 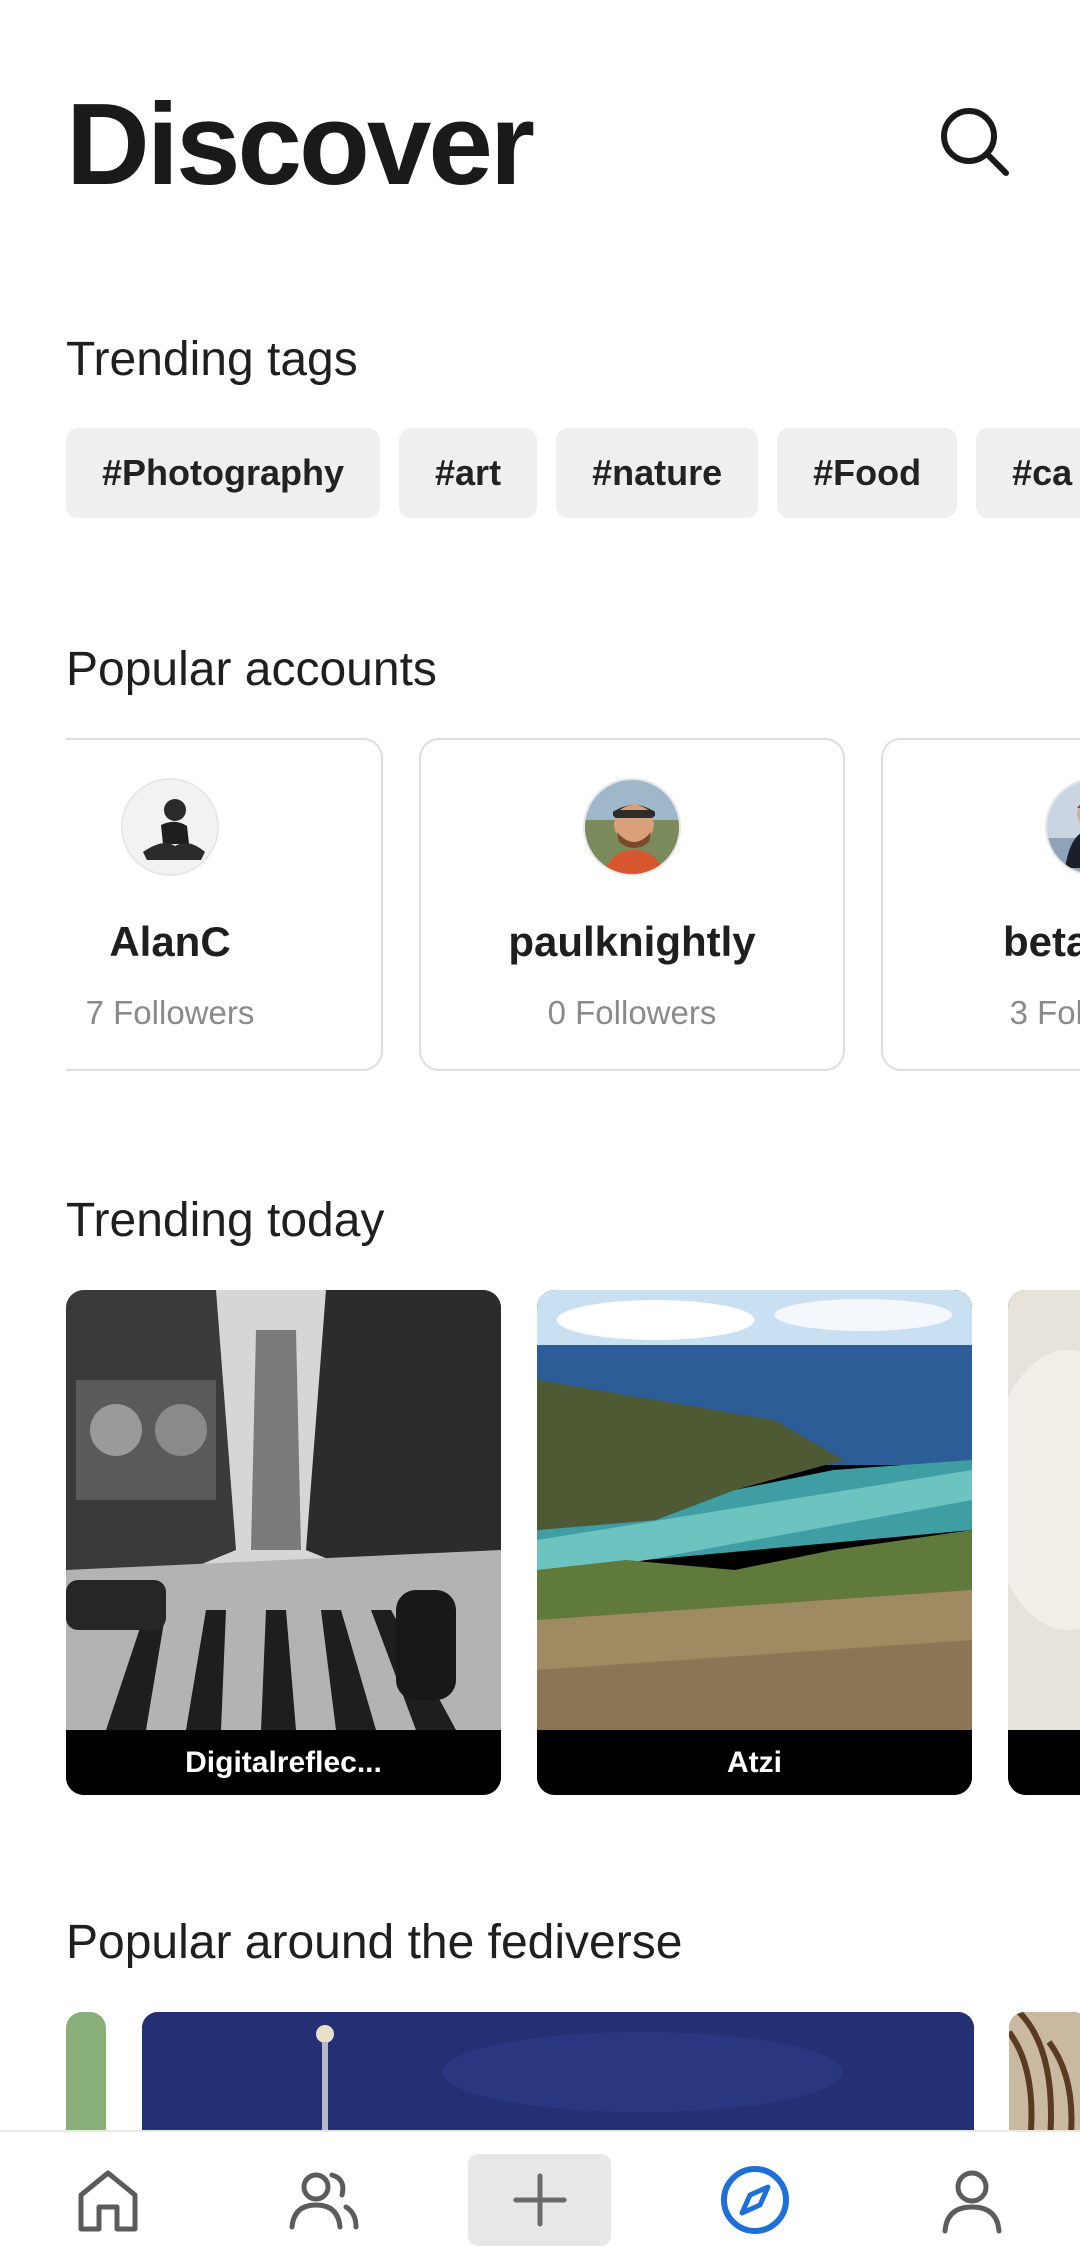 I want to click on nav-people, so click(x=323, y=2200).